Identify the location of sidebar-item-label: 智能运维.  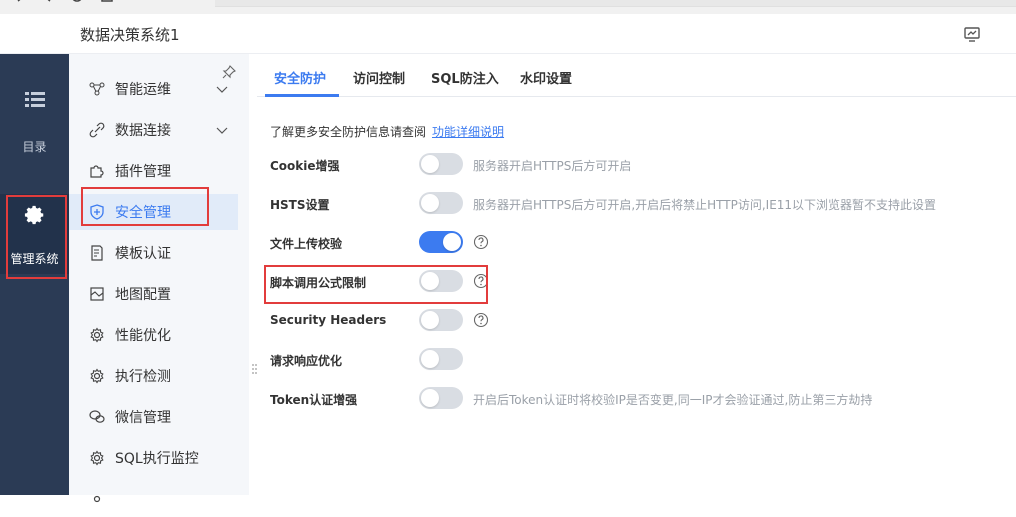
(143, 90).